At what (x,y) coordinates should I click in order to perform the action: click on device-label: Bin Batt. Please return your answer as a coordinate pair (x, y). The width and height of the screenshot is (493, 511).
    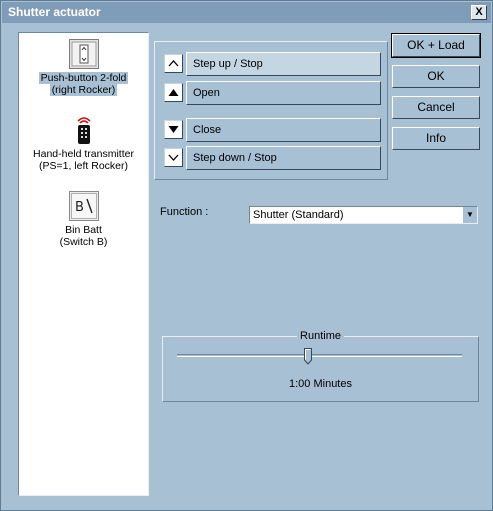
    Looking at the image, I should click on (83, 230).